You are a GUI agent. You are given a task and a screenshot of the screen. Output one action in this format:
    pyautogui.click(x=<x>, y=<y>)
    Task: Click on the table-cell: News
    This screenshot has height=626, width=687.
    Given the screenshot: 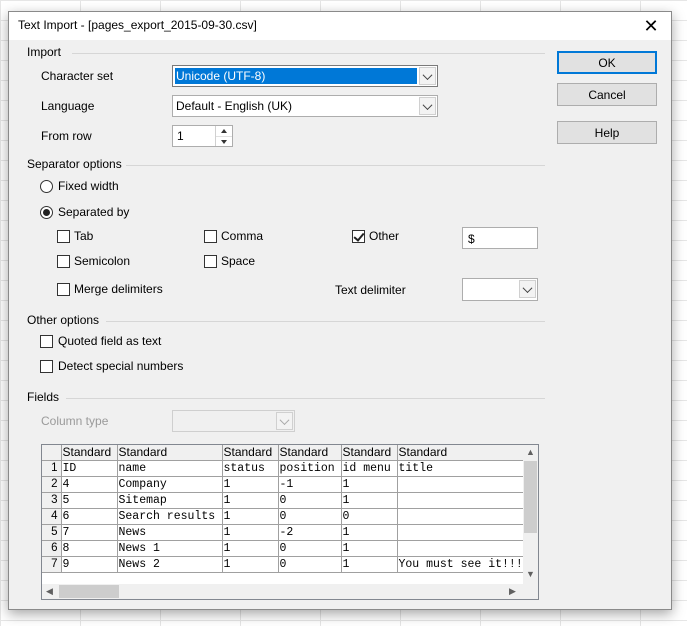 What is the action you would take?
    pyautogui.click(x=170, y=532)
    